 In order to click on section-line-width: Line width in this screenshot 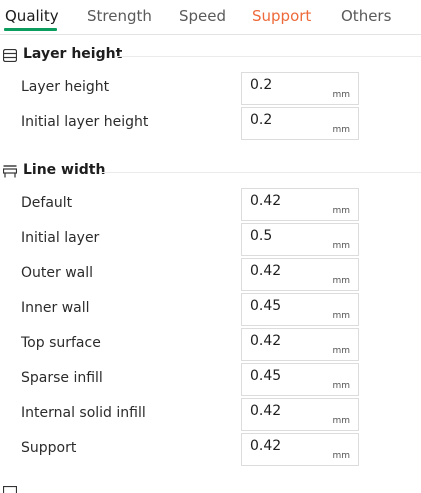, I will do `click(210, 172)`.